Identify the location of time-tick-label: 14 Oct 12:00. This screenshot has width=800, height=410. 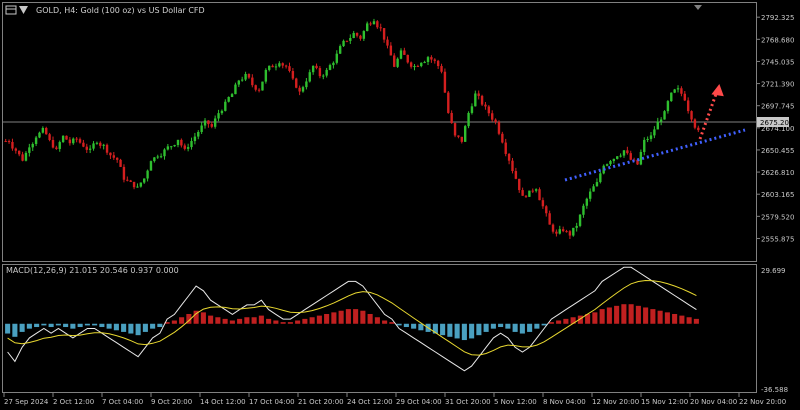
(223, 402).